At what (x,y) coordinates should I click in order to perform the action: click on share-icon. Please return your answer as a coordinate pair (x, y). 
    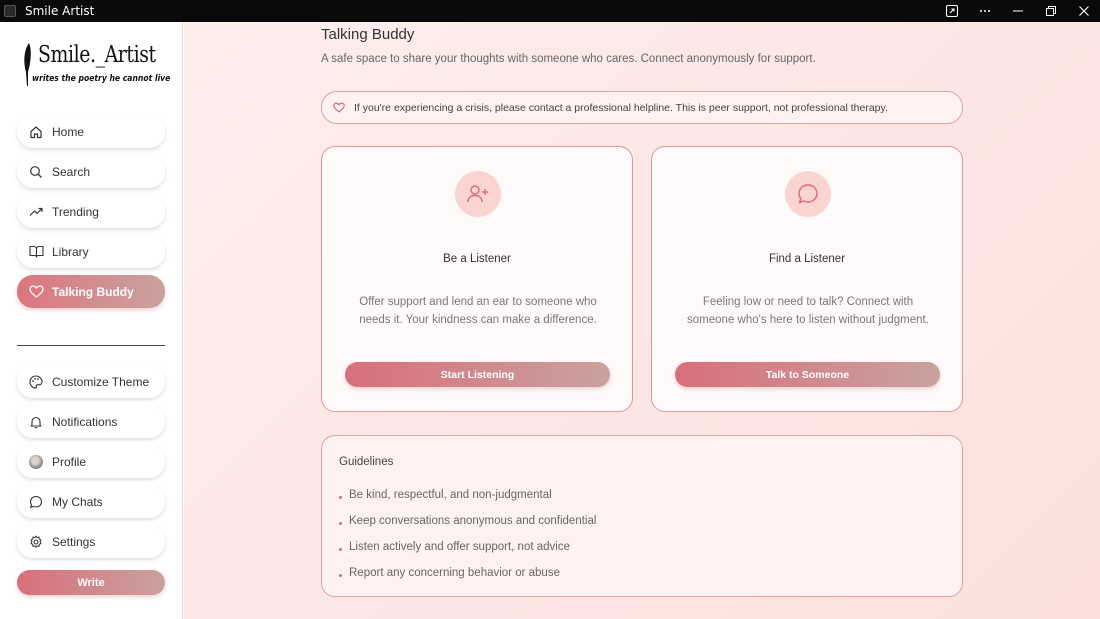
    Looking at the image, I should click on (951, 11).